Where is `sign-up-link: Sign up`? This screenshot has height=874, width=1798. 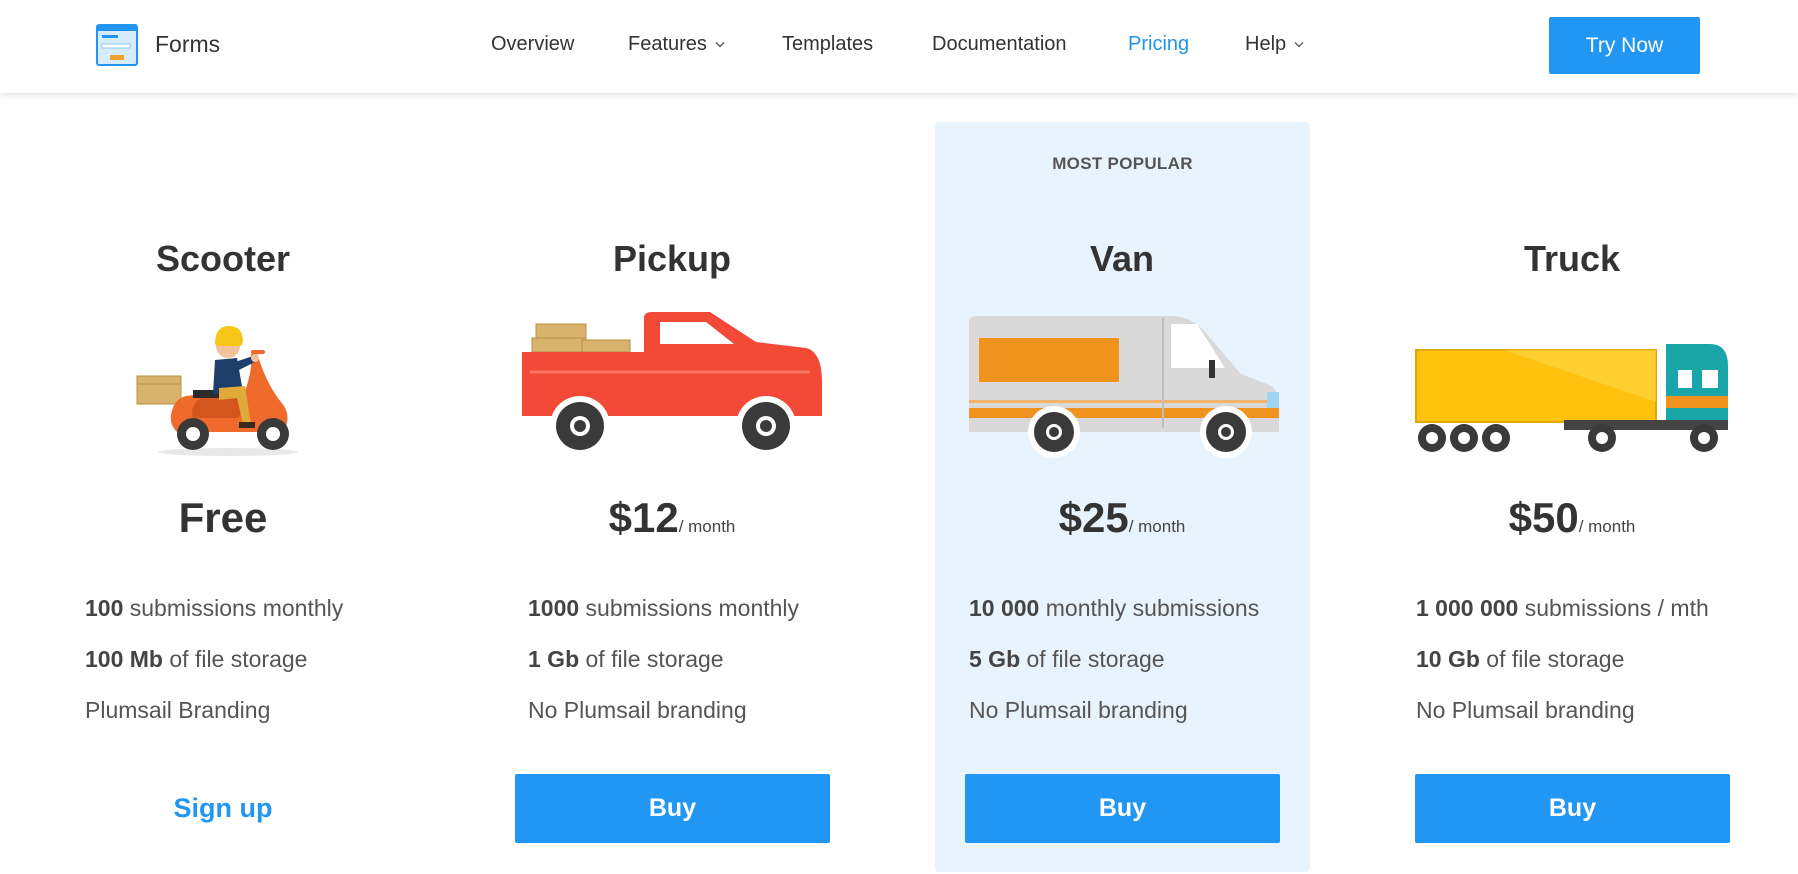 sign-up-link: Sign up is located at coordinates (223, 808).